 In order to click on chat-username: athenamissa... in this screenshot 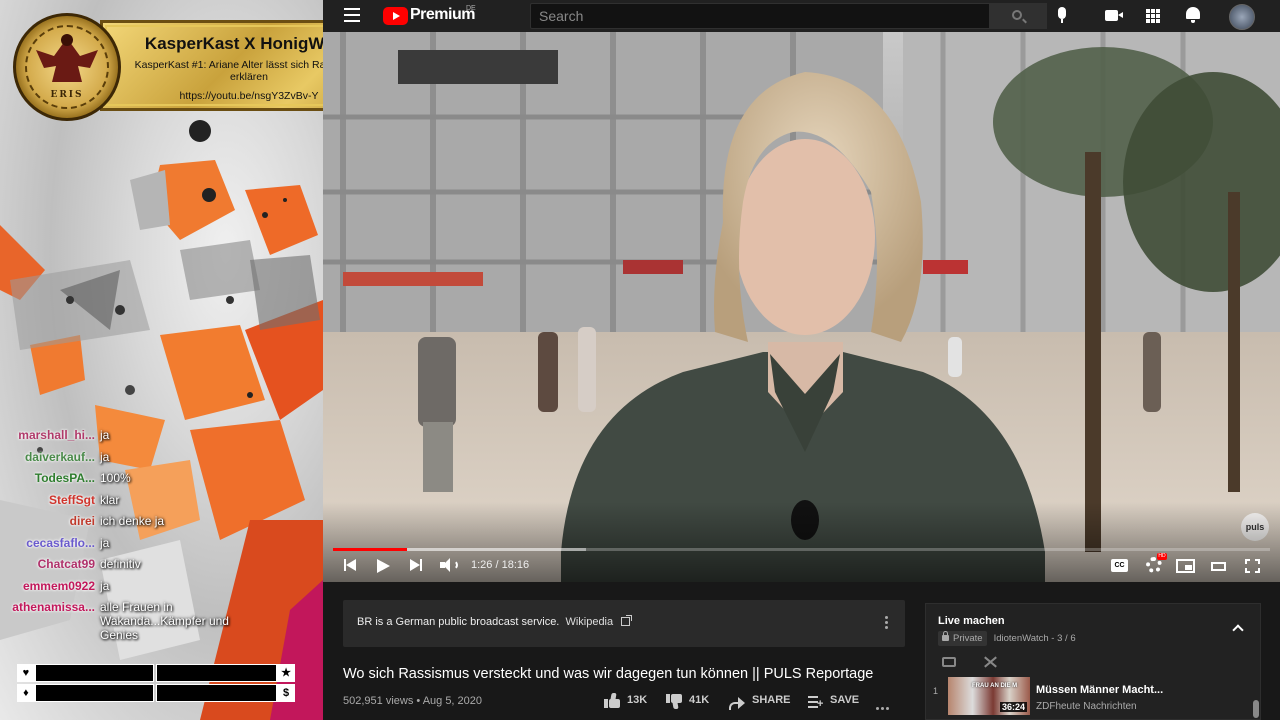, I will do `click(53, 607)`.